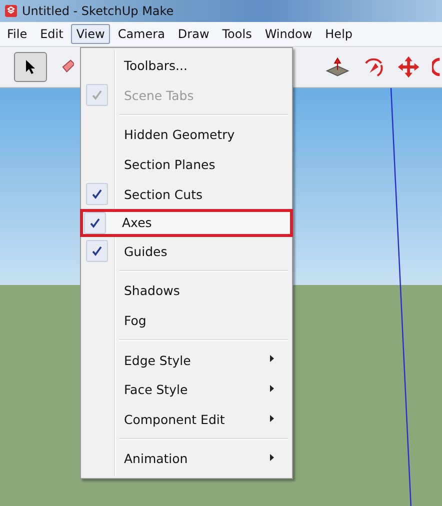 This screenshot has width=442, height=506. I want to click on rotate-icon, so click(437, 67).